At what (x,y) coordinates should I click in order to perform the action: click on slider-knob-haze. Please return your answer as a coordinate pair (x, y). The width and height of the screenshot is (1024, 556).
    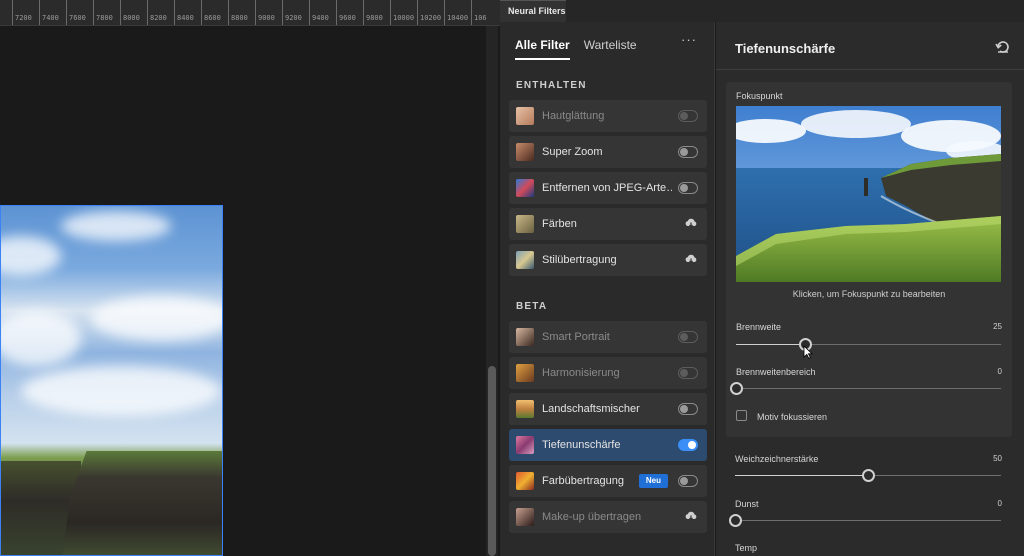
    Looking at the image, I should click on (735, 520).